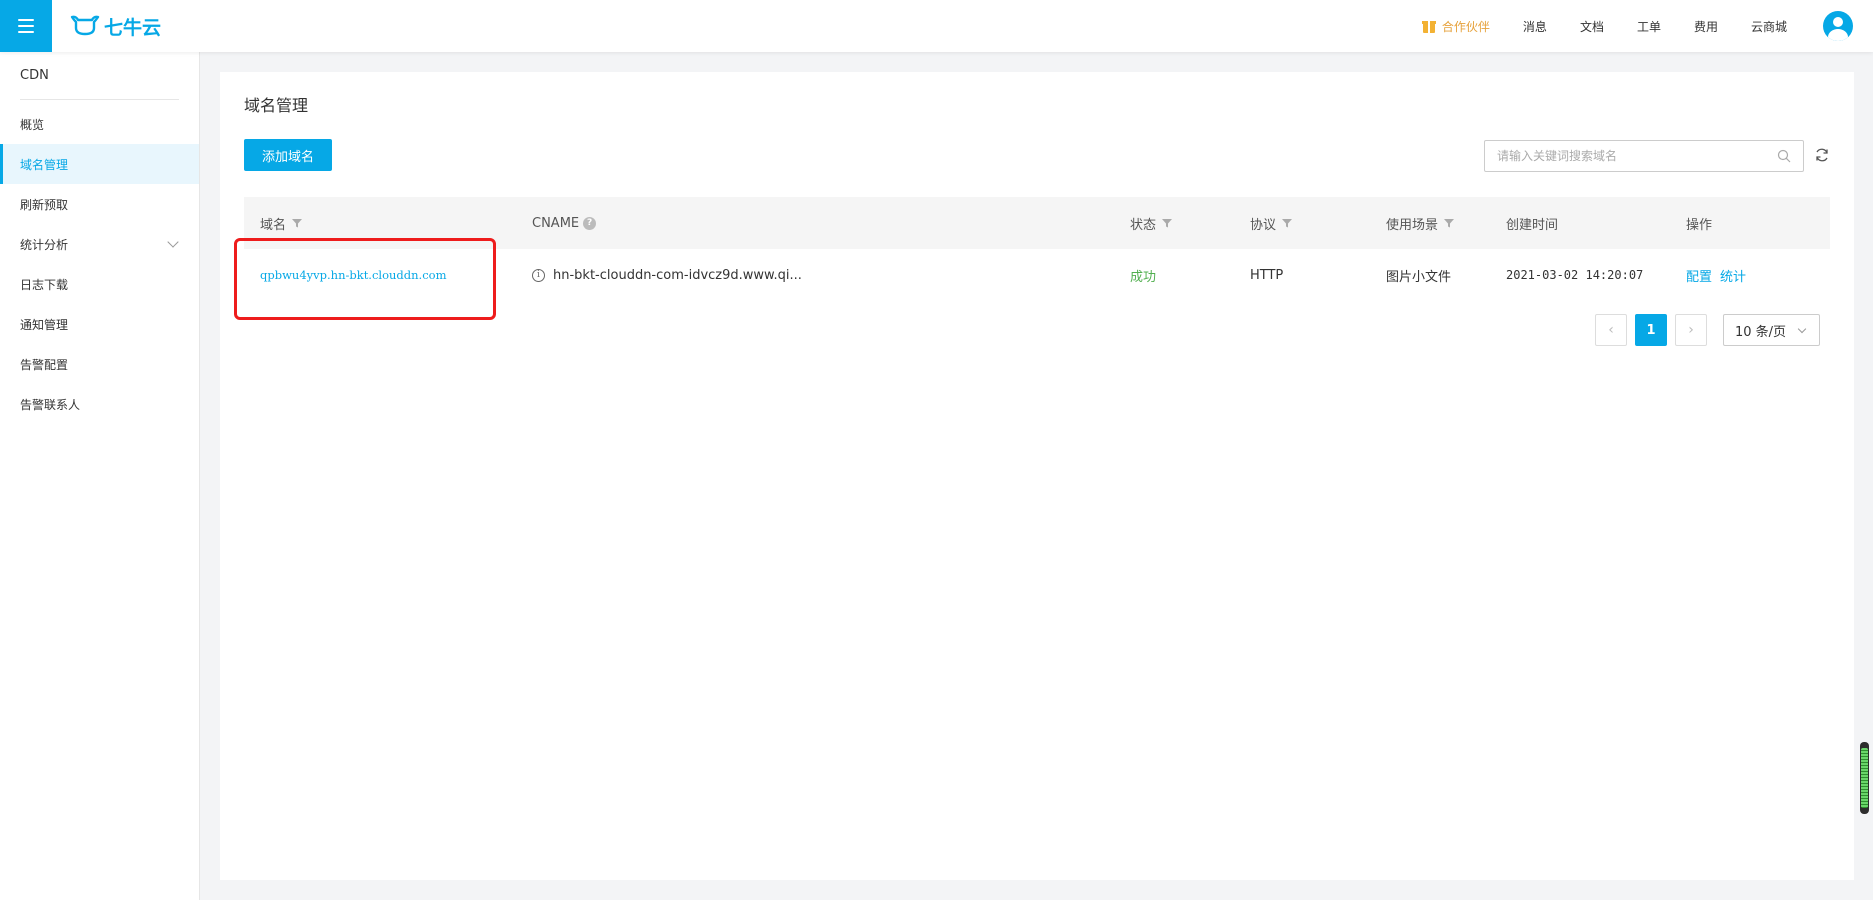 The width and height of the screenshot is (1873, 900). I want to click on header-created: 创建时间, so click(1532, 225).